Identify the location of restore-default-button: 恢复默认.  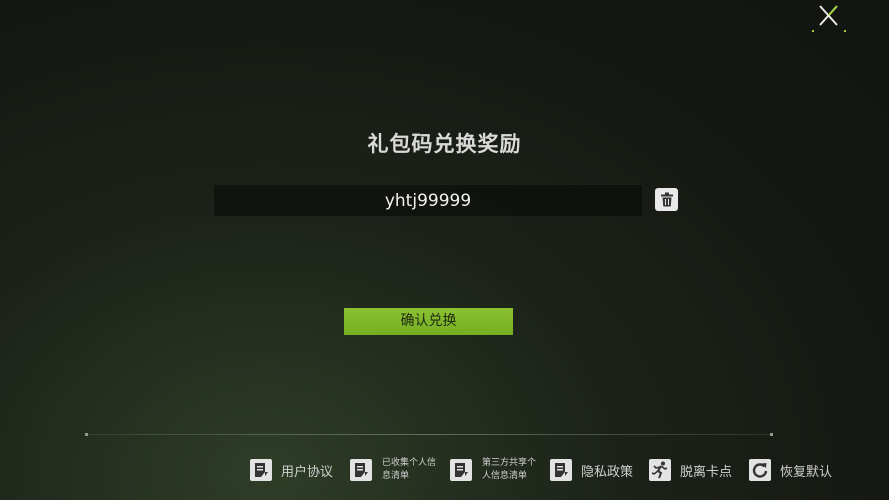
(790, 470).